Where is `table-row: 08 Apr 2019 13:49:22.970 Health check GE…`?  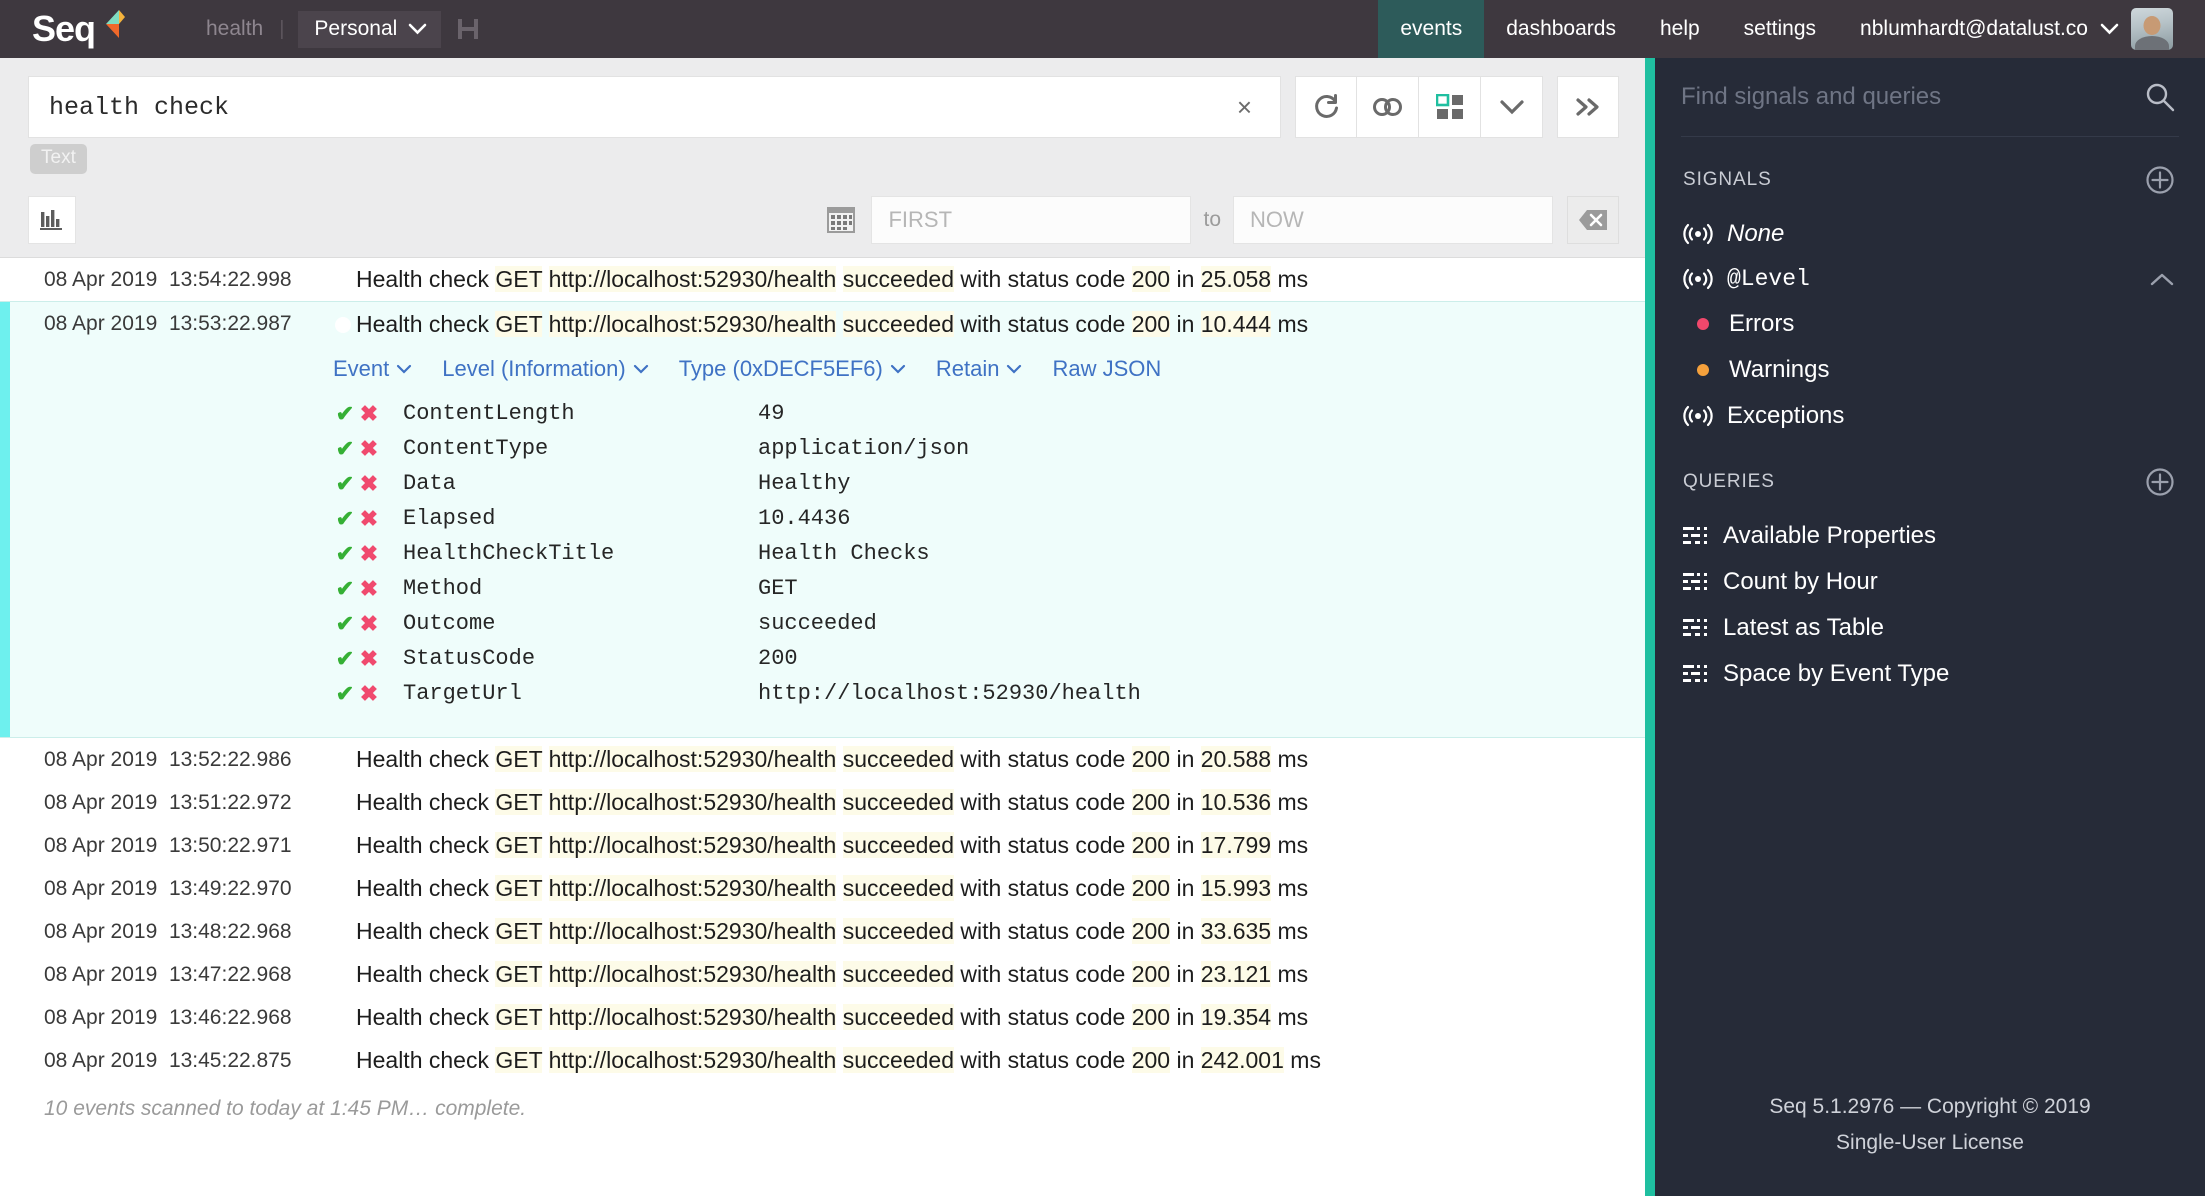
table-row: 08 Apr 2019 13:49:22.970 Health check GE… is located at coordinates (822, 888).